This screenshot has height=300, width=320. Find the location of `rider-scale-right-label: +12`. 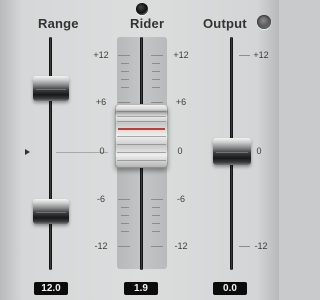

rider-scale-right-label: +12 is located at coordinates (181, 55).